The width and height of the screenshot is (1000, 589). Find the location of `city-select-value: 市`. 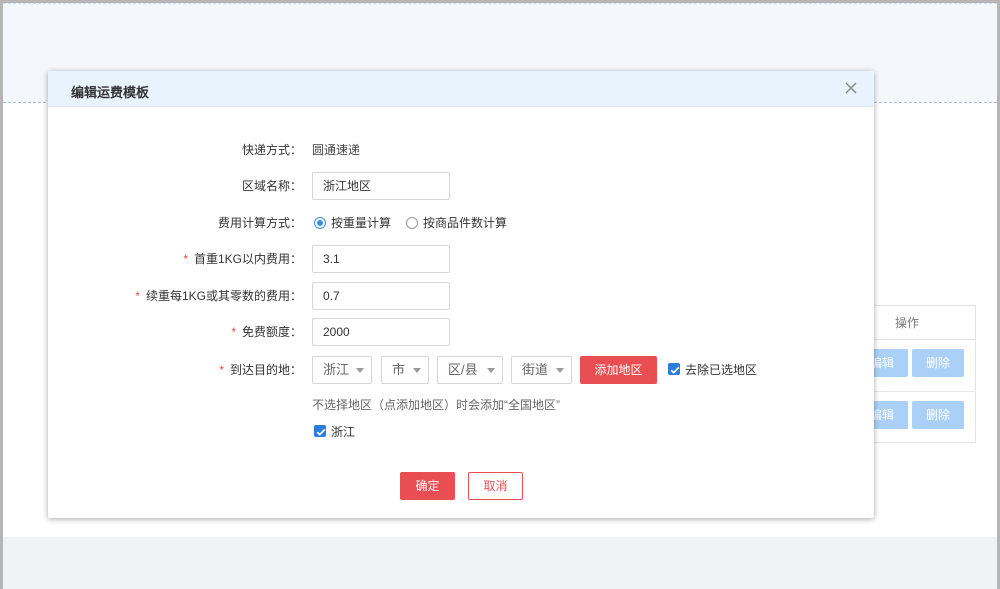

city-select-value: 市 is located at coordinates (399, 369).